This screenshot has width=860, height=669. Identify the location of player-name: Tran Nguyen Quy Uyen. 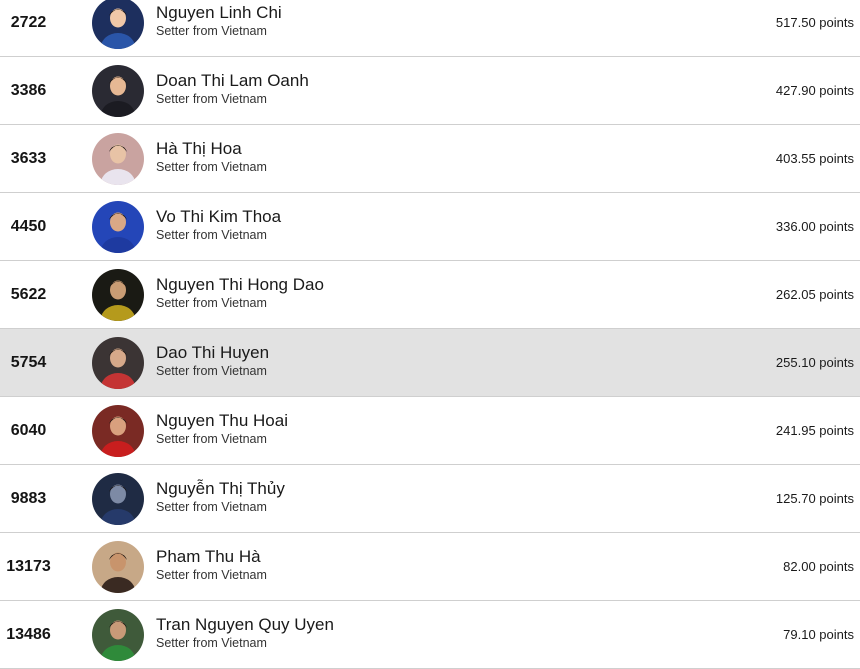
(245, 625).